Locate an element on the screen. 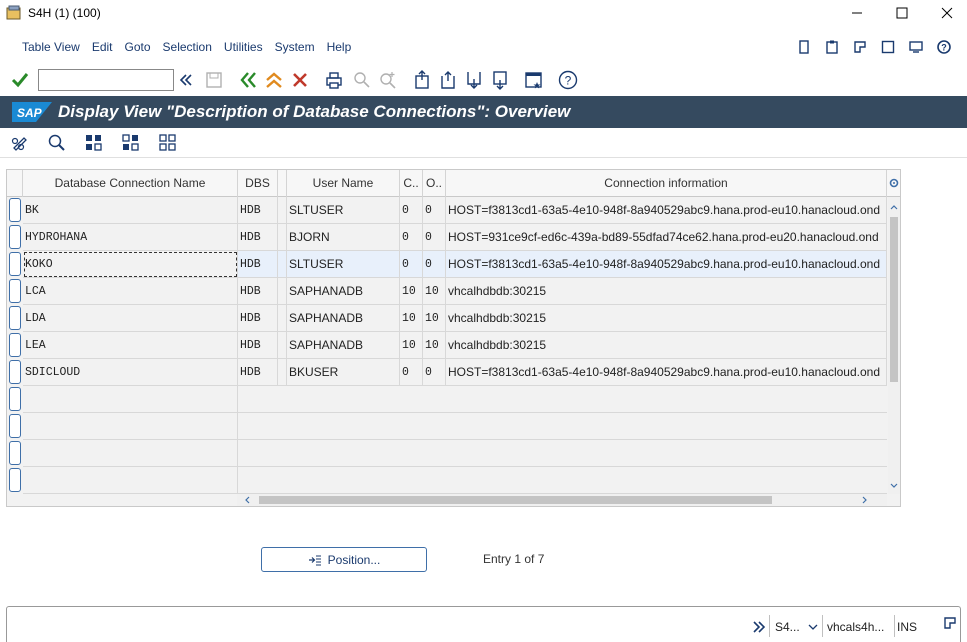 The image size is (967, 642). table-row: LDA HDB SAPHANADB 10 10 vhcalhdbdb:30215 is located at coordinates (447, 318).